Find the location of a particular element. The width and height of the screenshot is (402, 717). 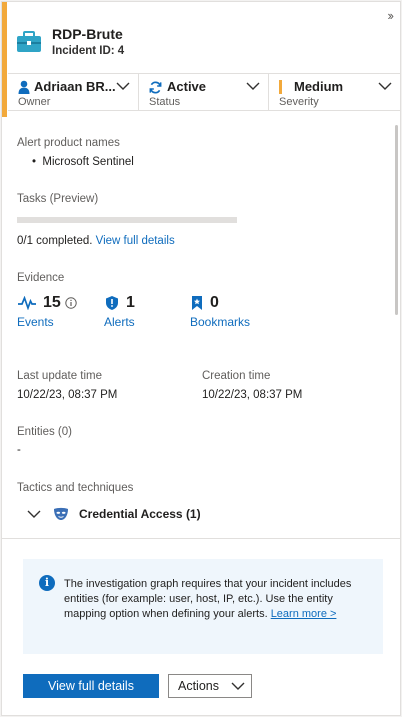

alert-products-label: Alert product names is located at coordinates (68, 143).